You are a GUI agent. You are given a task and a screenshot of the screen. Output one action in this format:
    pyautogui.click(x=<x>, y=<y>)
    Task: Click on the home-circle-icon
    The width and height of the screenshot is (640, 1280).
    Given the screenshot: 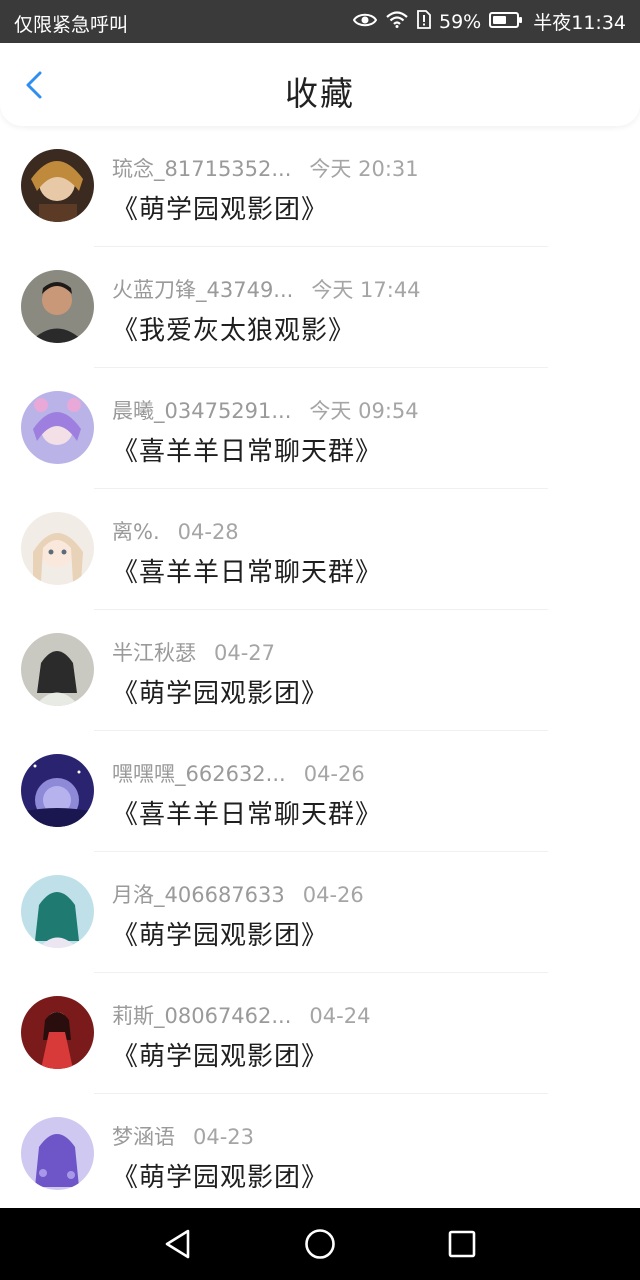 What is the action you would take?
    pyautogui.click(x=320, y=1244)
    